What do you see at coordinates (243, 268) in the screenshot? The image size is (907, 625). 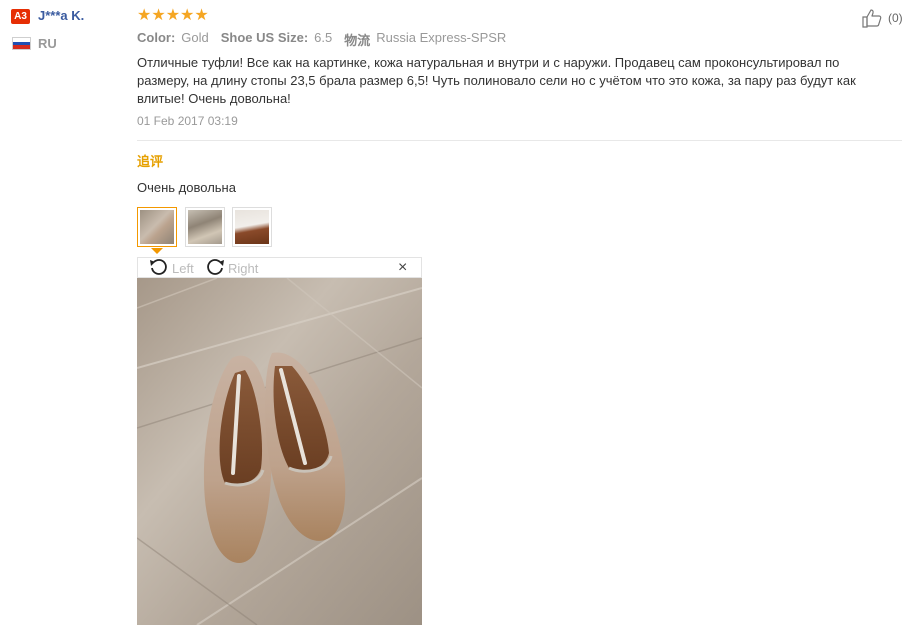 I see `rotate-right-label: Right` at bounding box center [243, 268].